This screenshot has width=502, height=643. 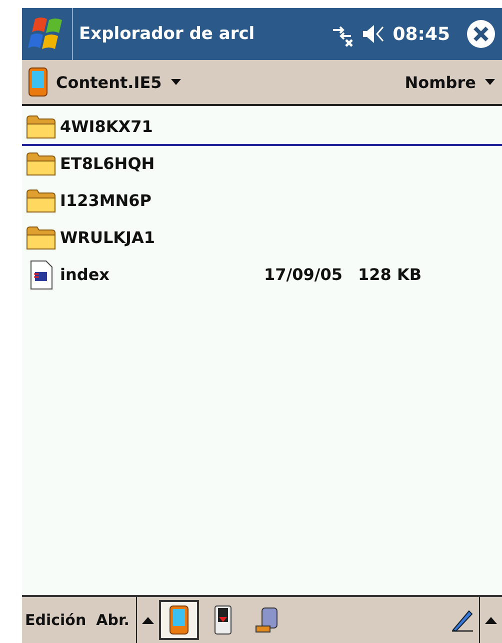 What do you see at coordinates (107, 126) in the screenshot?
I see `file-name: 4WI8KX71` at bounding box center [107, 126].